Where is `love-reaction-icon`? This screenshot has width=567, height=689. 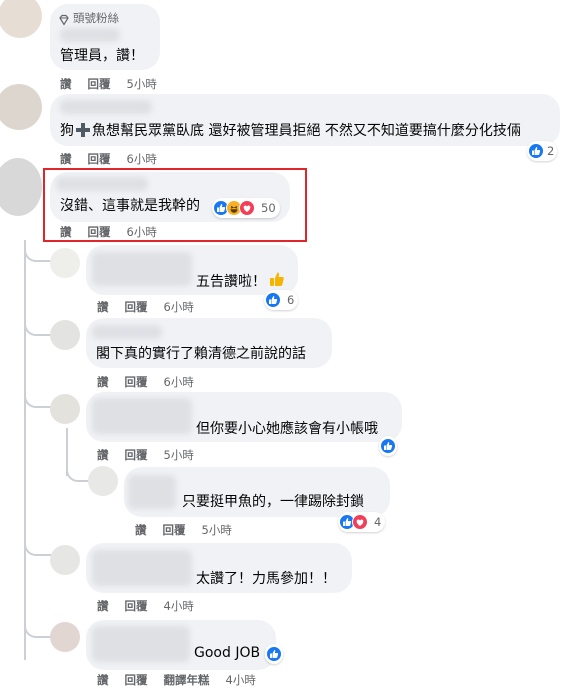 love-reaction-icon is located at coordinates (360, 522).